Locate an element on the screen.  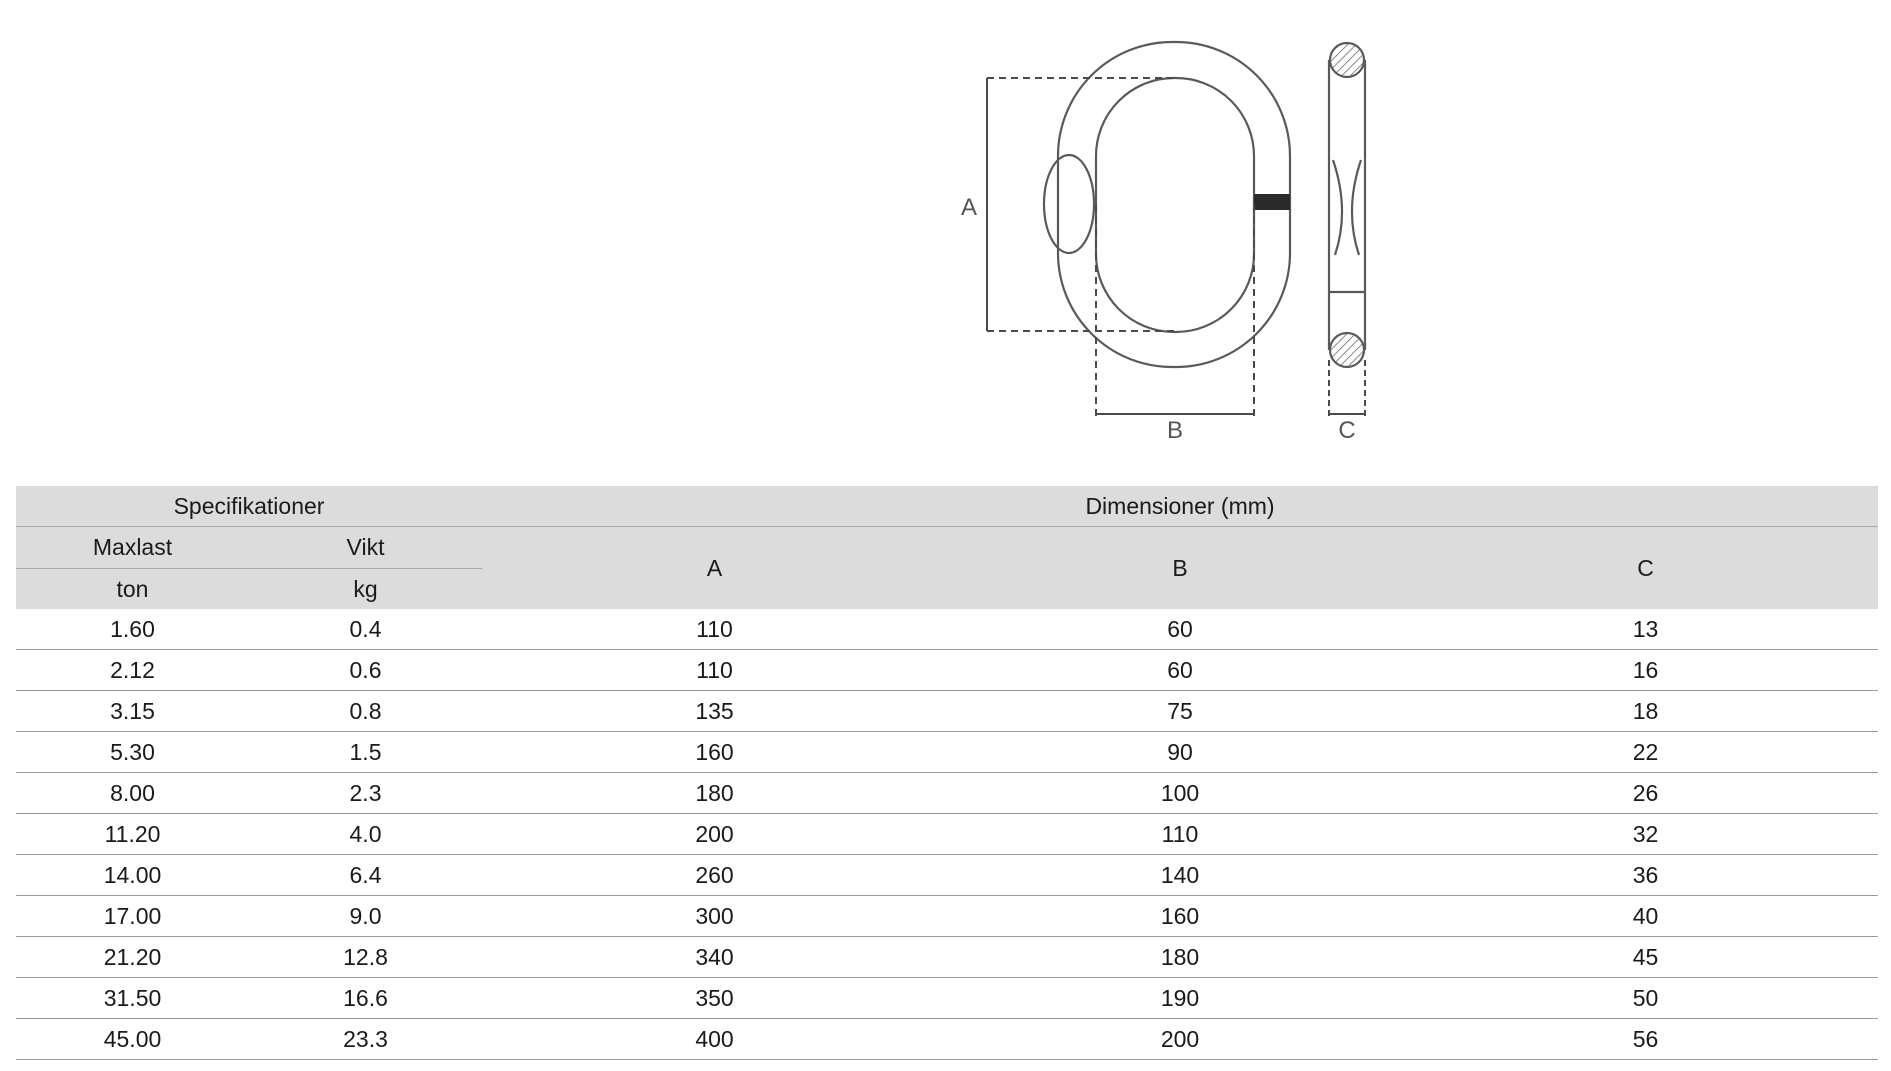
table-row: 17.00 9.0 300 160 40 is located at coordinates (947, 916).